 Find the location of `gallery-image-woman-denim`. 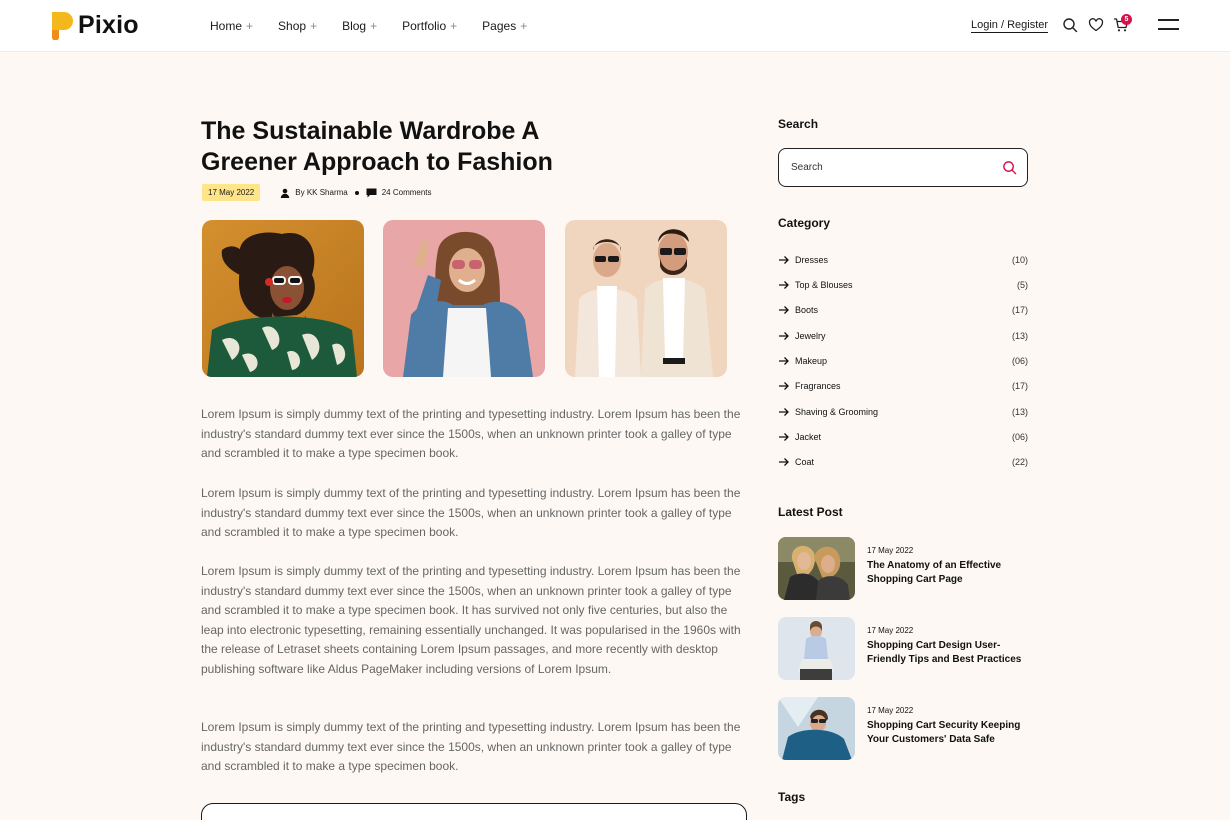

gallery-image-woman-denim is located at coordinates (464, 298).